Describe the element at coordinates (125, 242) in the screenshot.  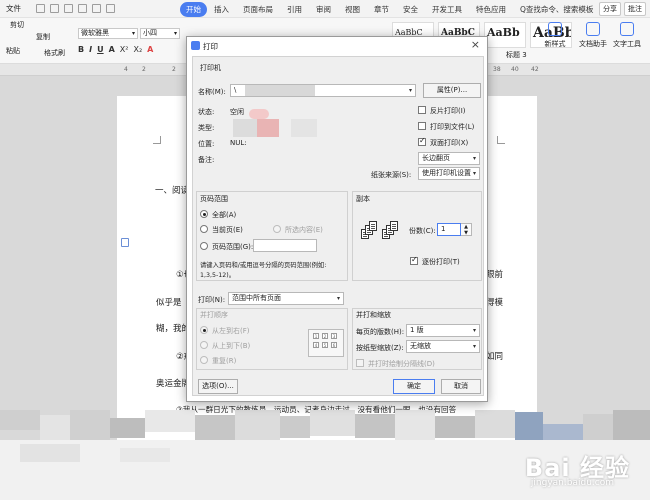
I see `paragraph-handle-icon` at that location.